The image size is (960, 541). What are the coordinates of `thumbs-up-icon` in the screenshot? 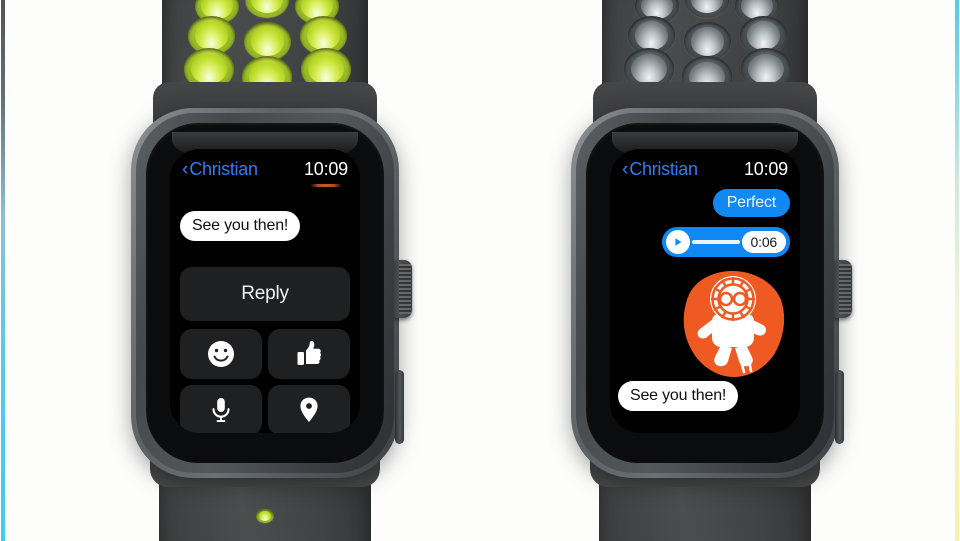 It's located at (309, 354).